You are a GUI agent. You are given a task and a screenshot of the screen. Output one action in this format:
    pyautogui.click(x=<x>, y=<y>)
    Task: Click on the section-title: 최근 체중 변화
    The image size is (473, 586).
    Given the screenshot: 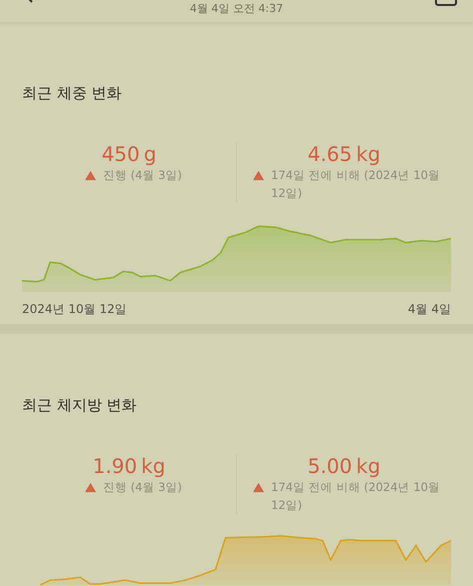 What is the action you would take?
    pyautogui.click(x=72, y=93)
    